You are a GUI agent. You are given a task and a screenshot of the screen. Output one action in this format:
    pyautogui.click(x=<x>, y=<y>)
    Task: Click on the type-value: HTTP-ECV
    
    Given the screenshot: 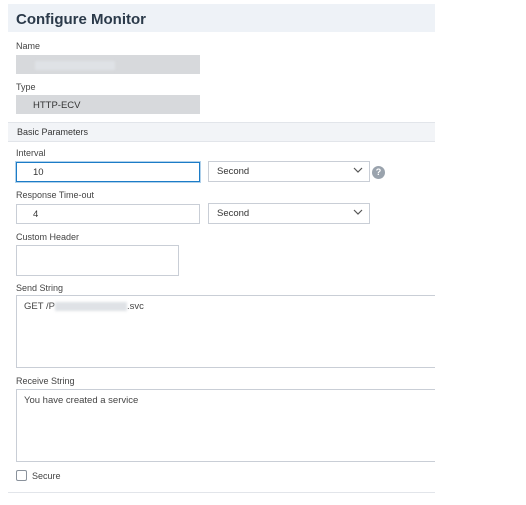 What is the action you would take?
    pyautogui.click(x=57, y=105)
    